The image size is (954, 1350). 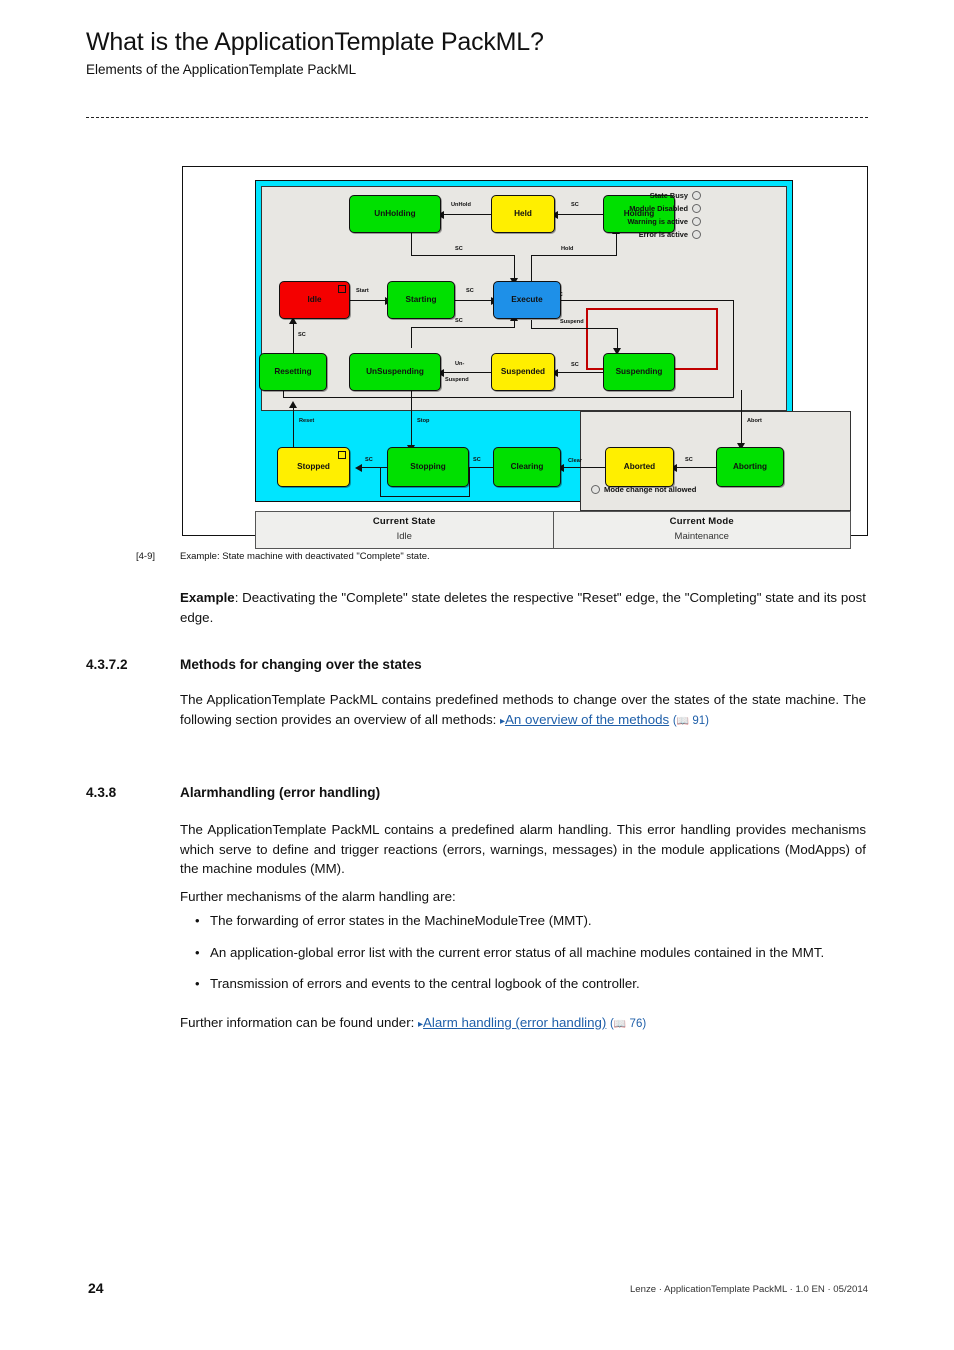 I want to click on state-label-idle: Idle, so click(x=314, y=299).